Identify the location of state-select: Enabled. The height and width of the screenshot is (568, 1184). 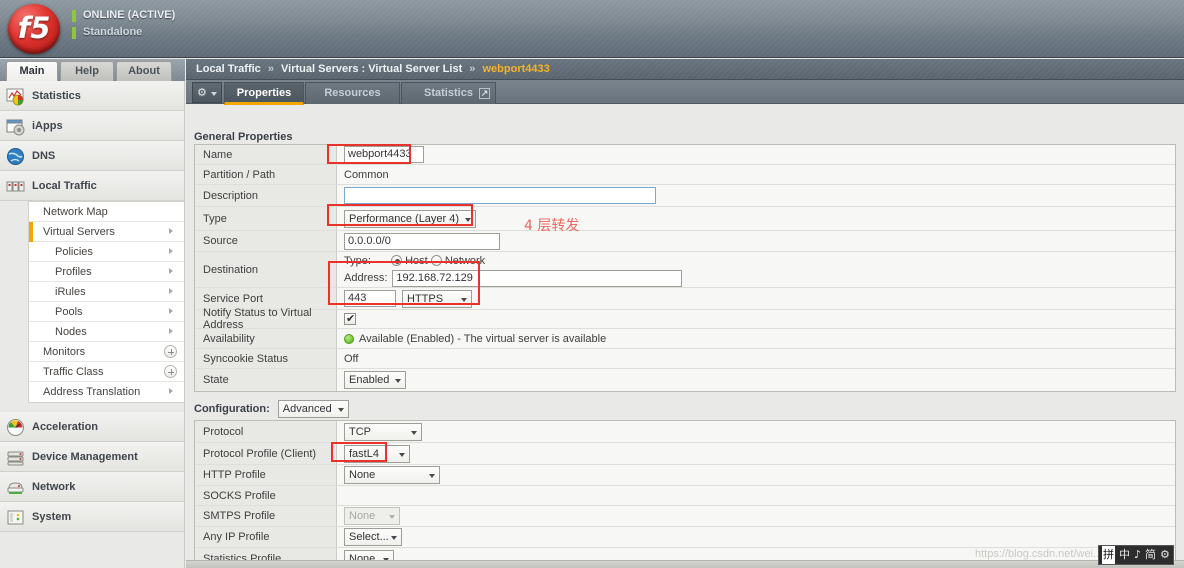
(375, 380).